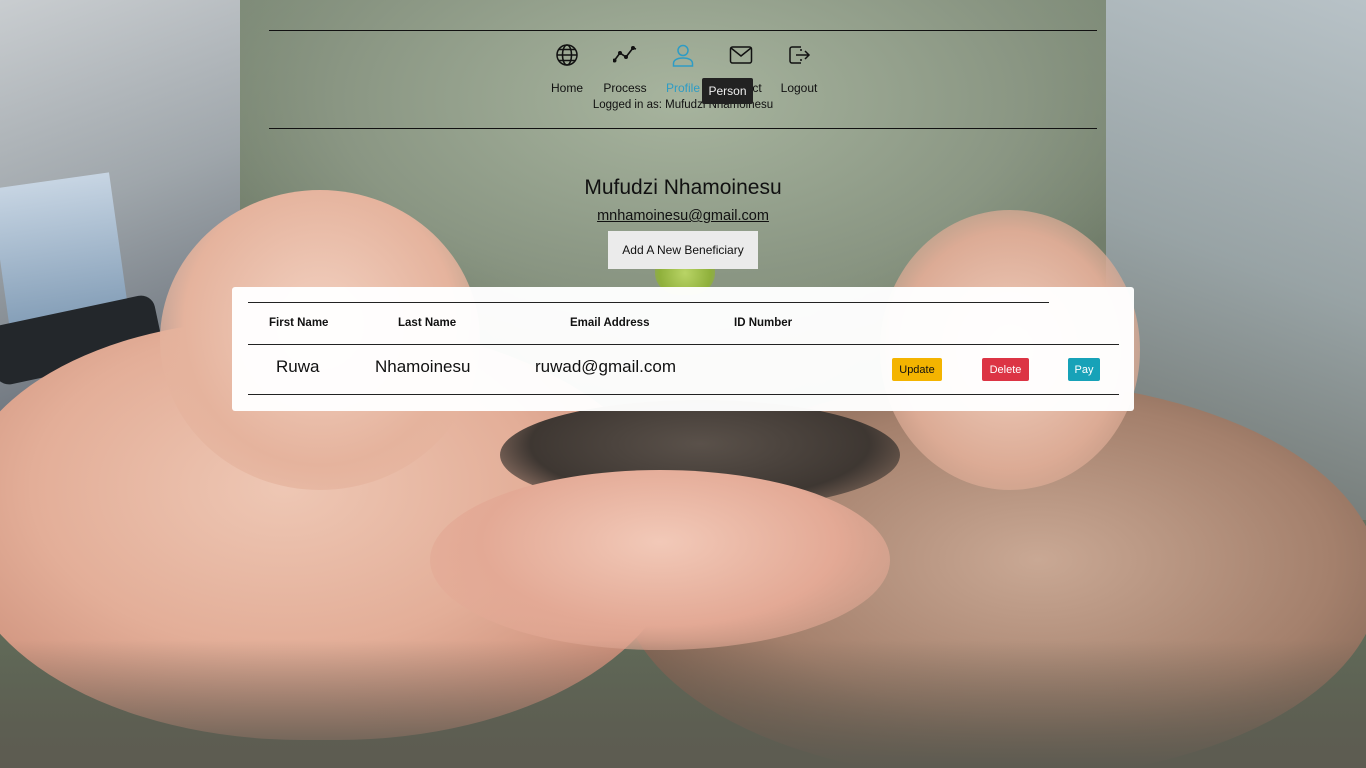 The image size is (1366, 768). What do you see at coordinates (799, 88) in the screenshot?
I see `nav-label-logout: Logout` at bounding box center [799, 88].